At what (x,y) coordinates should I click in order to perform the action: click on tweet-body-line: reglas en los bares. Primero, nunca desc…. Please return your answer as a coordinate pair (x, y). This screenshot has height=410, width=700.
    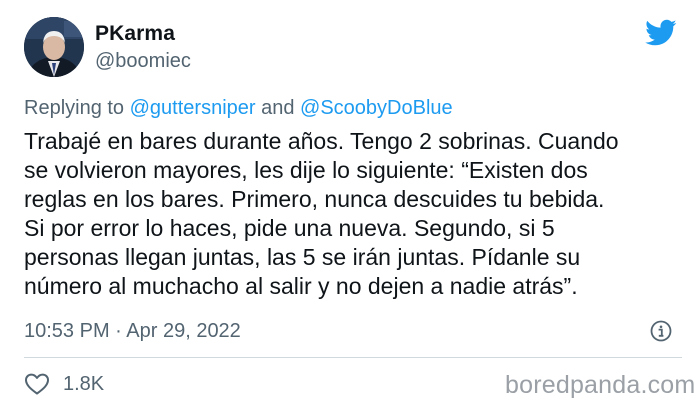
    Looking at the image, I should click on (314, 199).